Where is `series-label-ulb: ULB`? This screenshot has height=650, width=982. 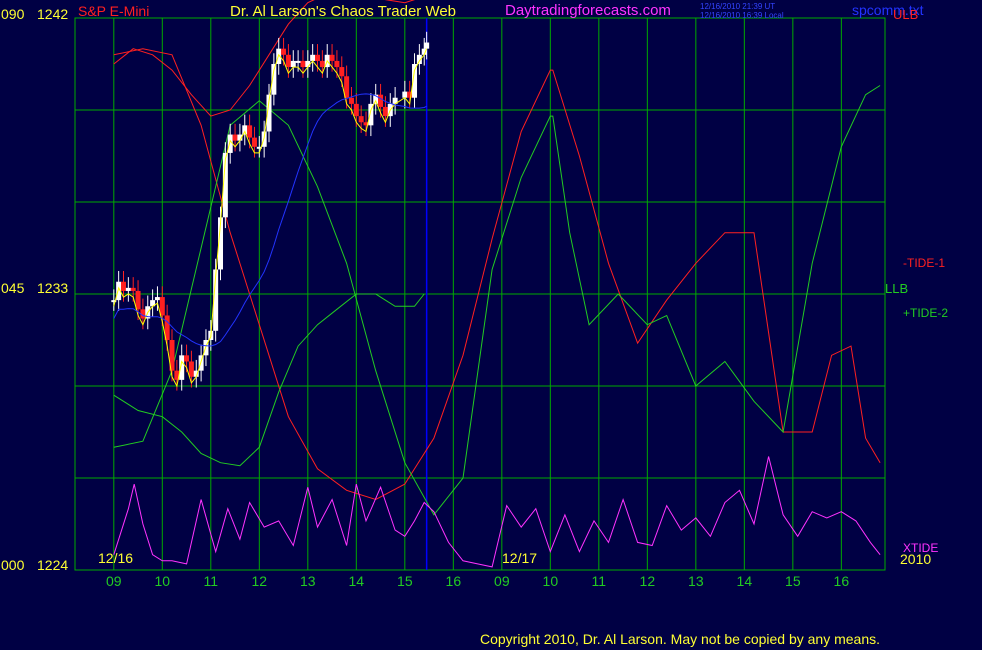 series-label-ulb: ULB is located at coordinates (906, 14).